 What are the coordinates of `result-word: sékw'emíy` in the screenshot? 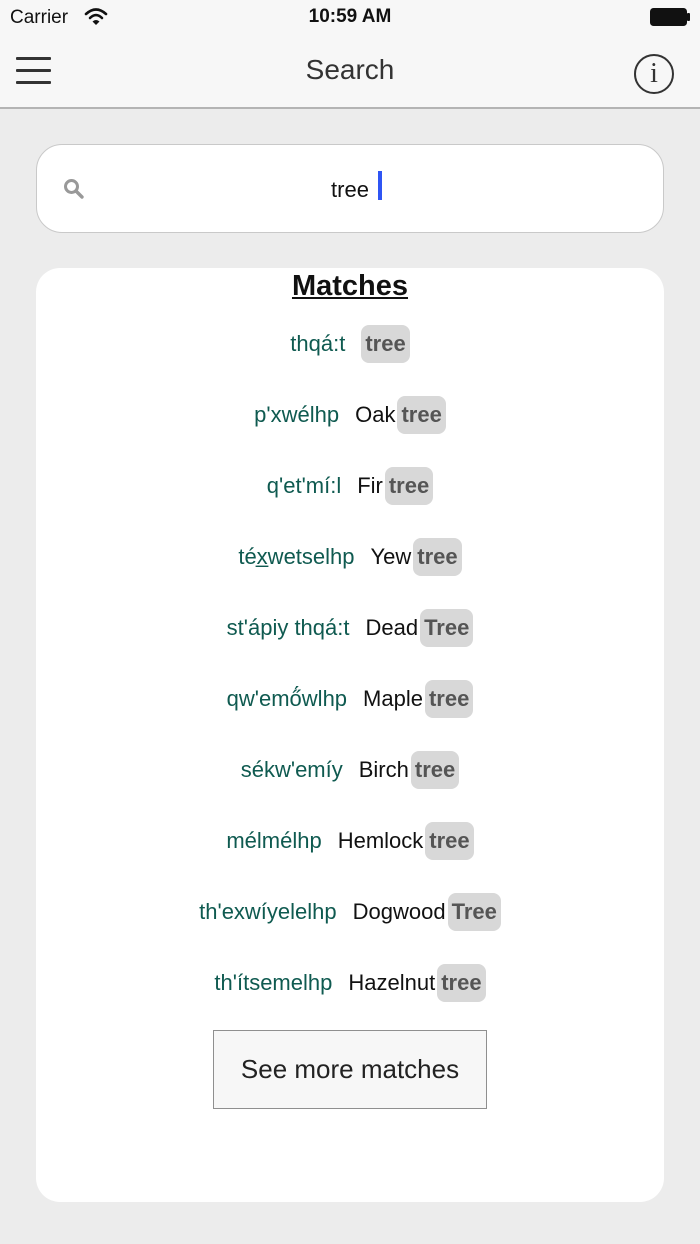 It's located at (291, 769).